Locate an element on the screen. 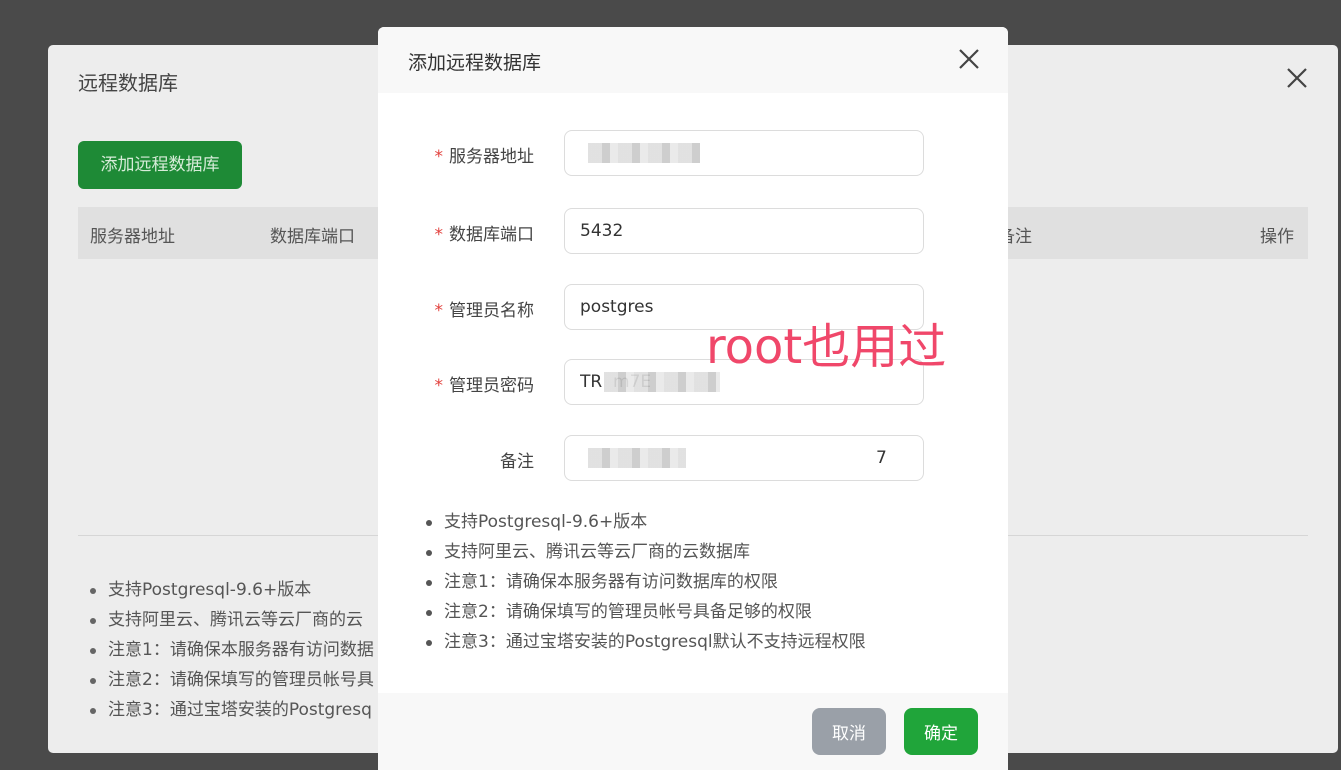  annotation-text: root也用过 is located at coordinates (826, 347).